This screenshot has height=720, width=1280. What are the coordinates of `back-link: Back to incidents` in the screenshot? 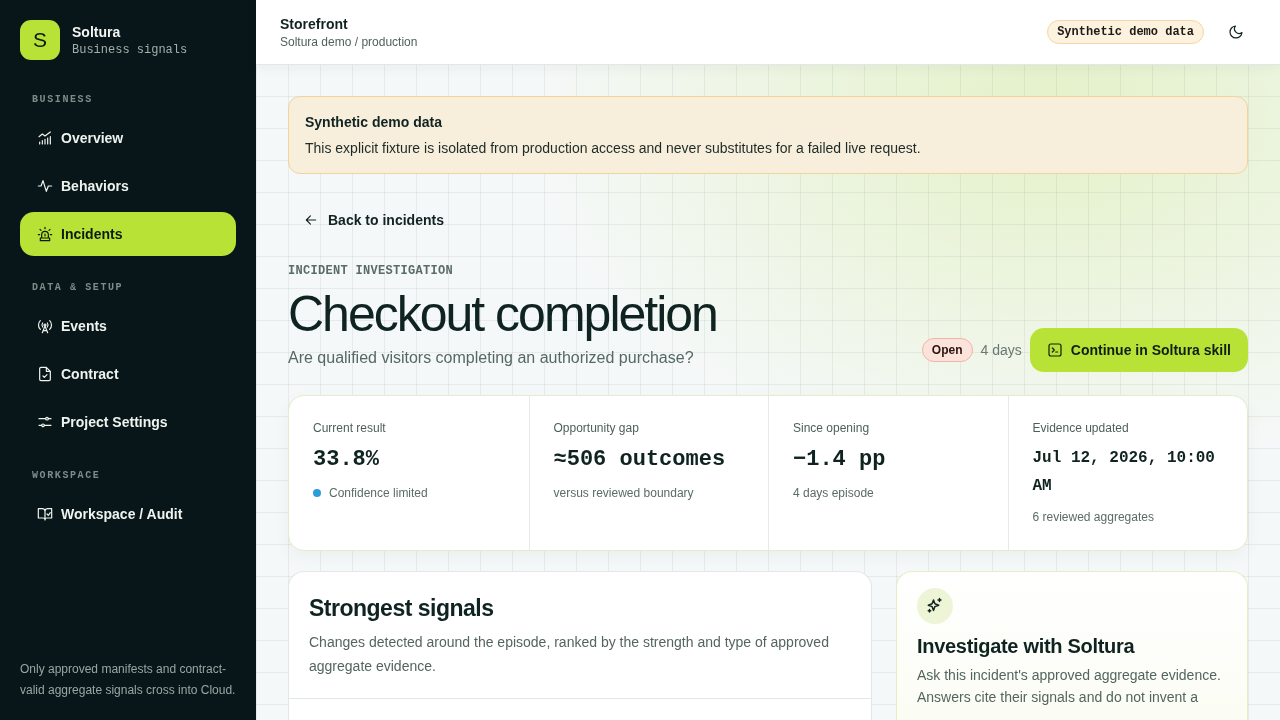 It's located at (374, 220).